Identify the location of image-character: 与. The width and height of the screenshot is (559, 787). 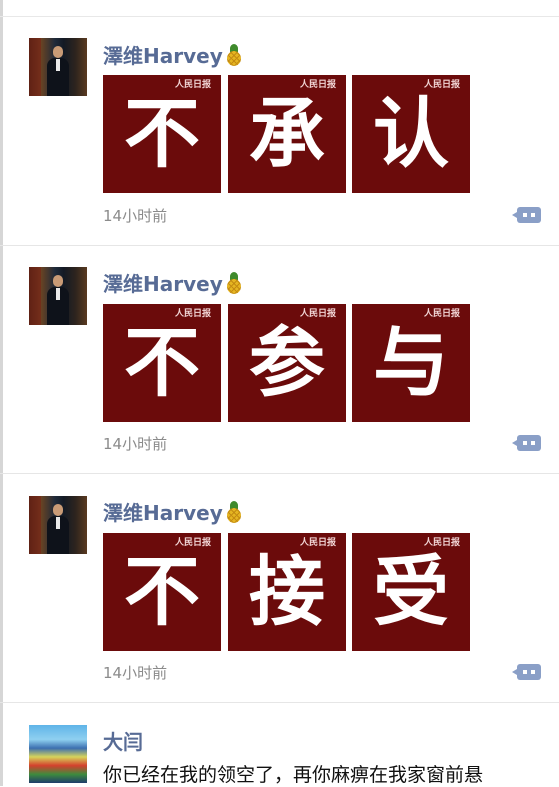
(411, 362).